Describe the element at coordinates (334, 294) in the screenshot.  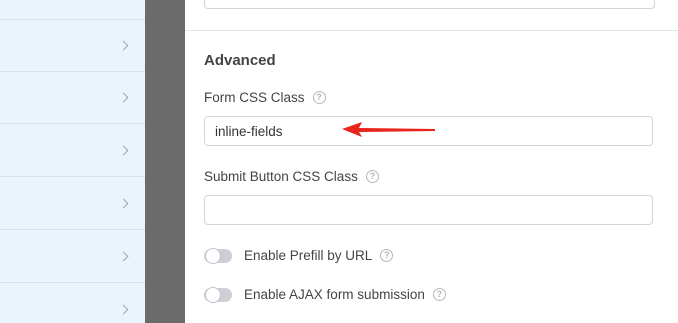
I see `ajax-submission-label: Enable AJAX form submission` at that location.